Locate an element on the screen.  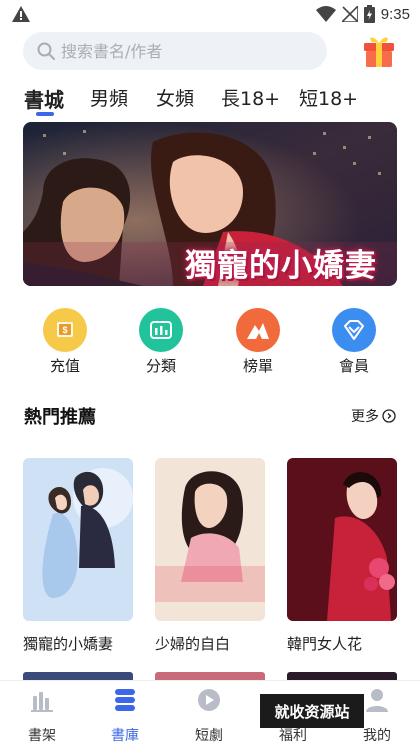
tab-long-18: 長18+ is located at coordinates (250, 97).